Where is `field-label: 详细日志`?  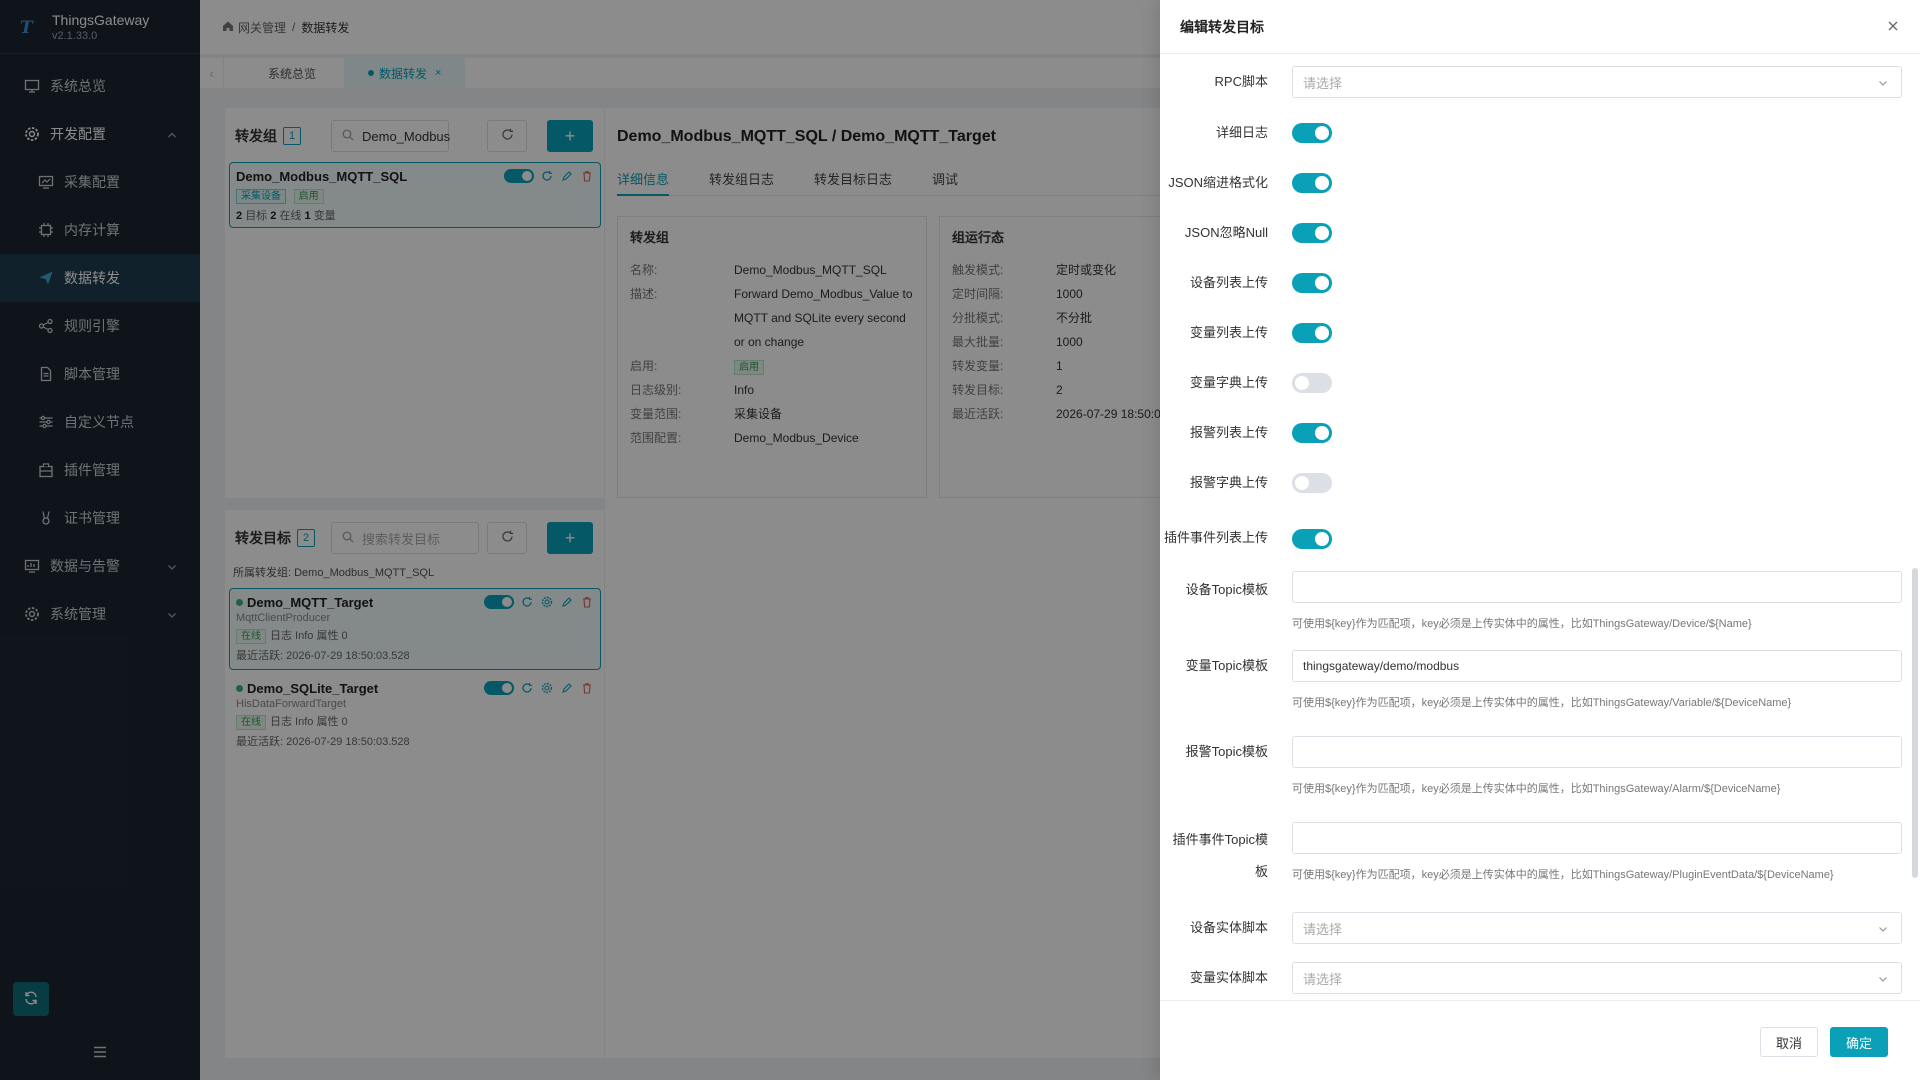 field-label: 详细日志 is located at coordinates (1241, 132).